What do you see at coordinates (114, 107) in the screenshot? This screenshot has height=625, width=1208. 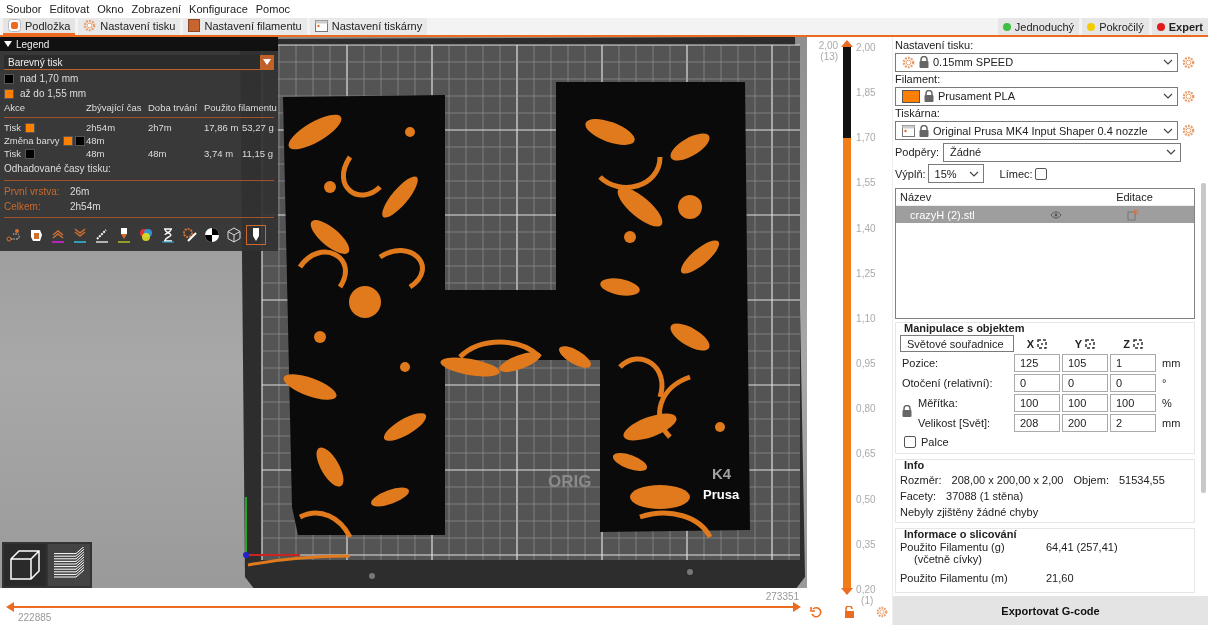 I see `column-header: Zbývající čas` at bounding box center [114, 107].